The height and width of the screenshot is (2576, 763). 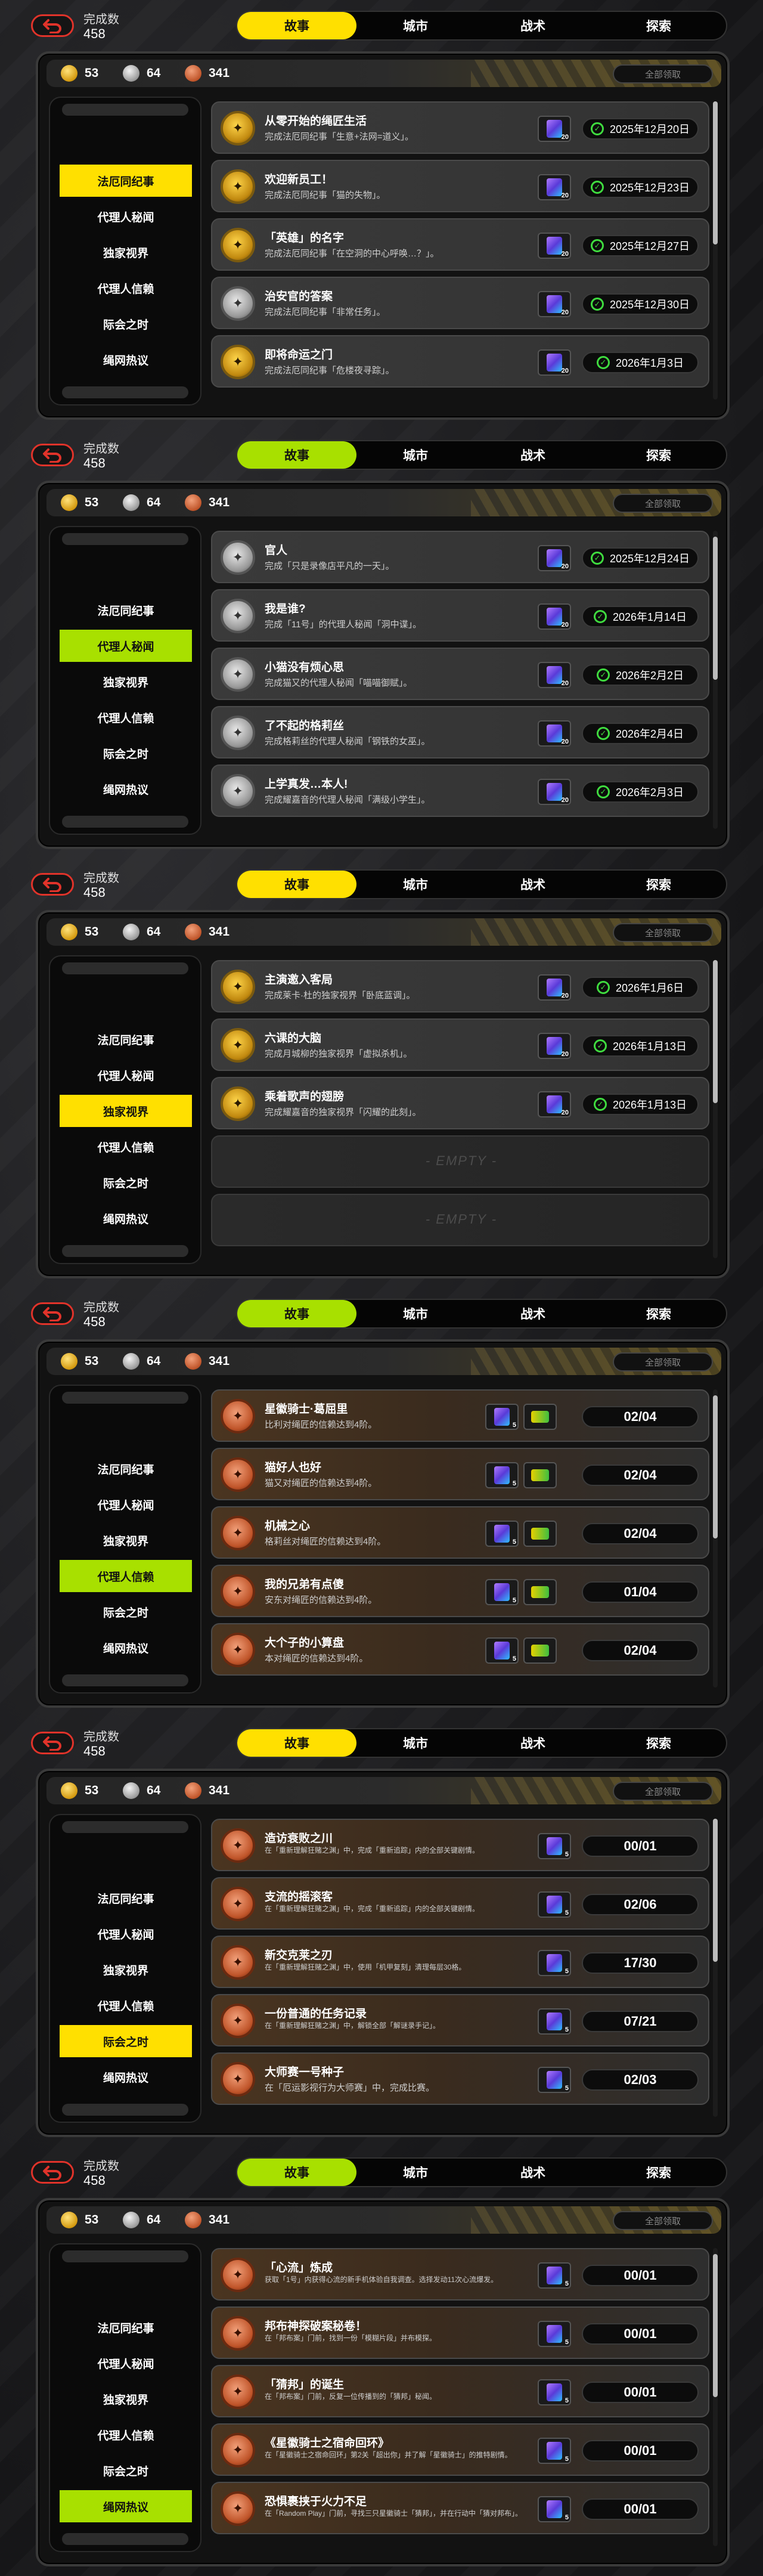 I want to click on achievement-medal-icon: ✦, so click(x=238, y=128).